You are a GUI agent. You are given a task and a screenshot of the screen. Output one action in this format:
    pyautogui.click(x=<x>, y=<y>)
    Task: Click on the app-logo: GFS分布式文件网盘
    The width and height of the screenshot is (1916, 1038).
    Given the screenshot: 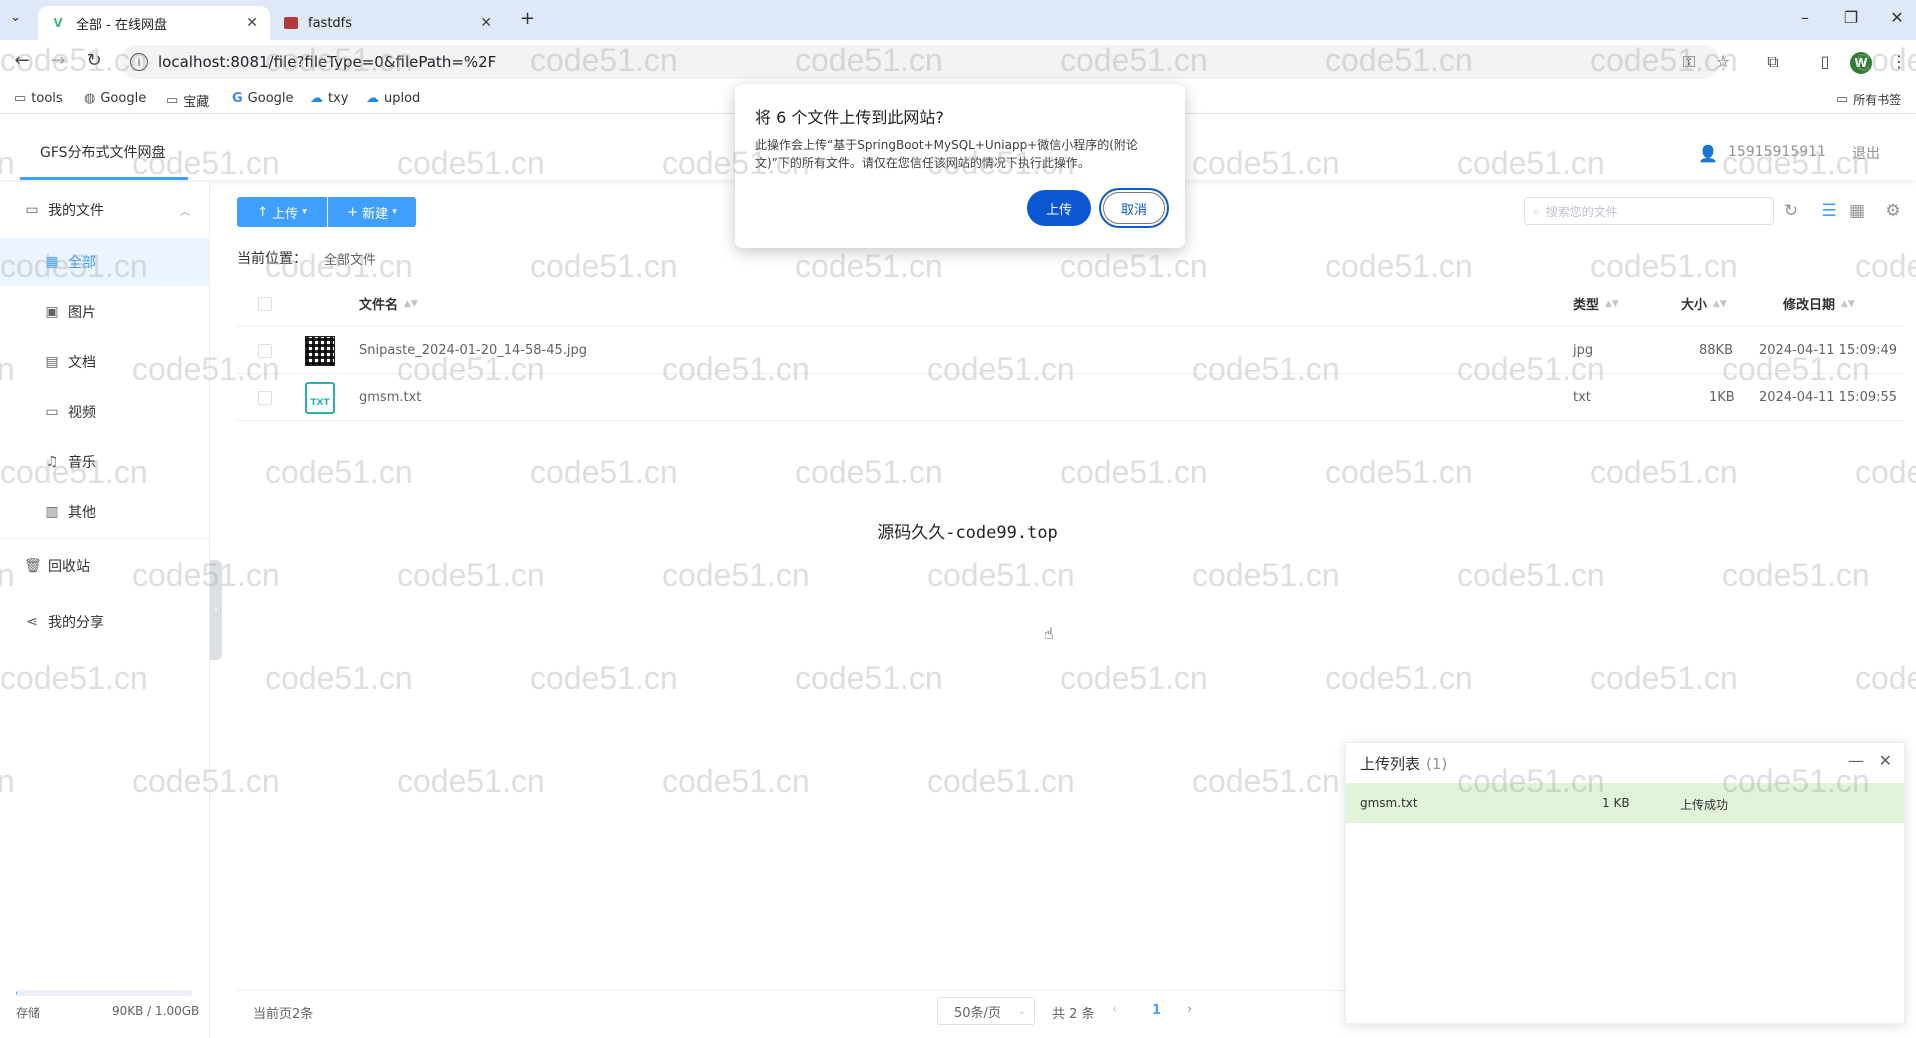 What is the action you would take?
    pyautogui.click(x=103, y=152)
    